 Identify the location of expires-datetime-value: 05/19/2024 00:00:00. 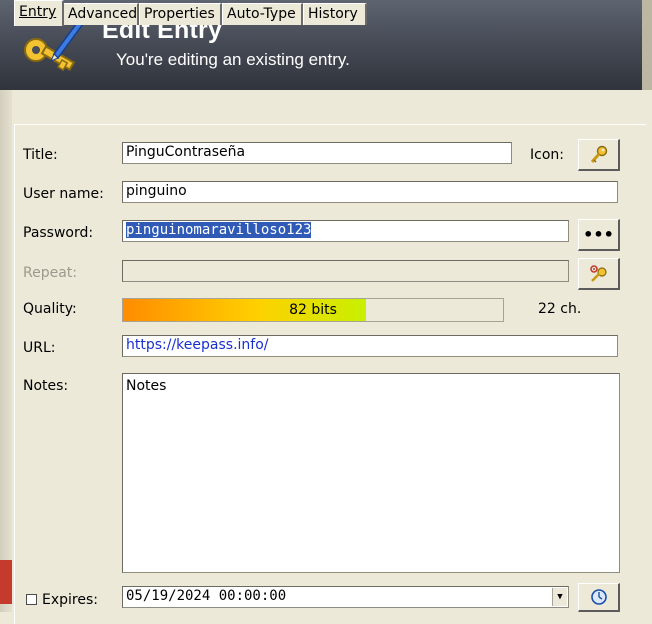
(206, 596).